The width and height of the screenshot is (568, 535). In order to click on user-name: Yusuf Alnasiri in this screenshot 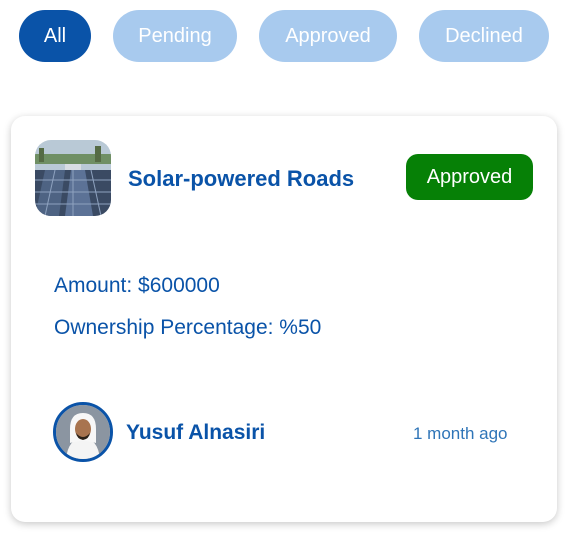, I will do `click(195, 433)`.